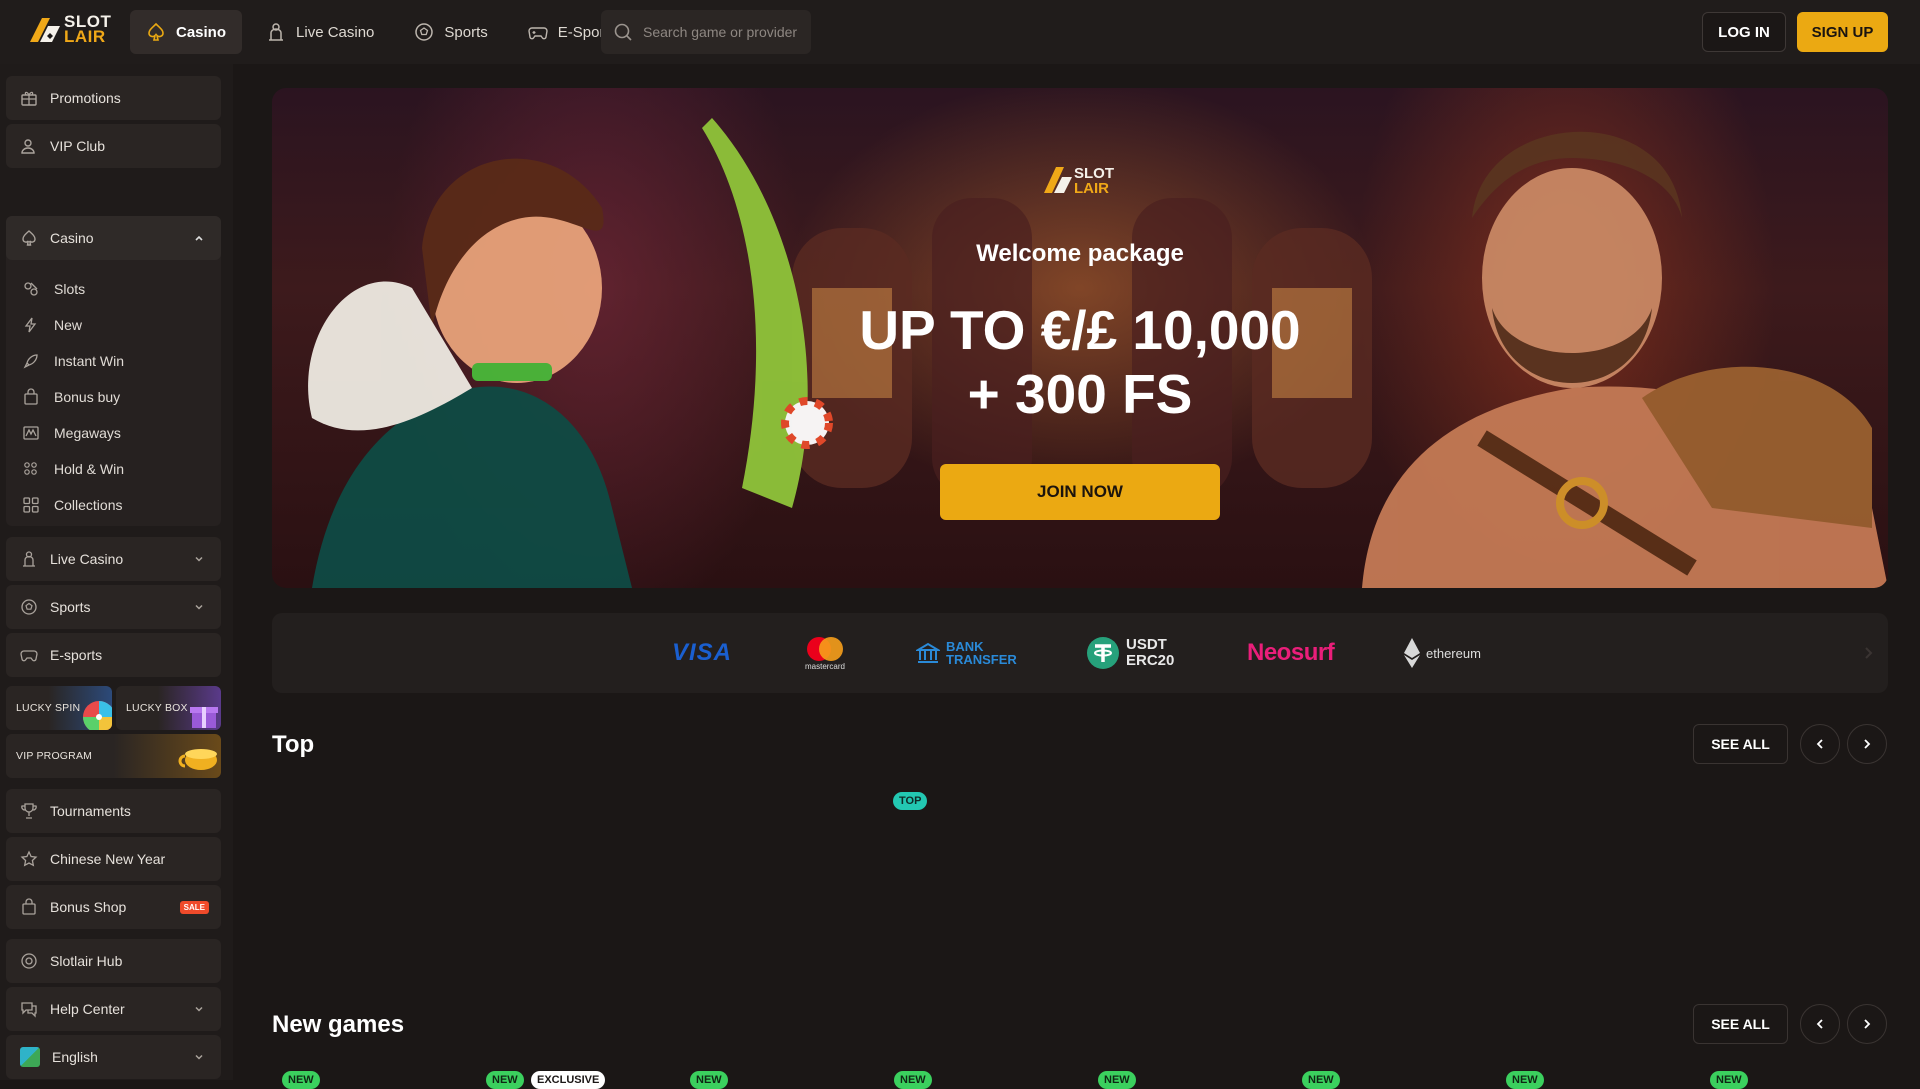  Describe the element at coordinates (69, 29) in the screenshot. I see `site-logo: SLOT LAIR` at that location.